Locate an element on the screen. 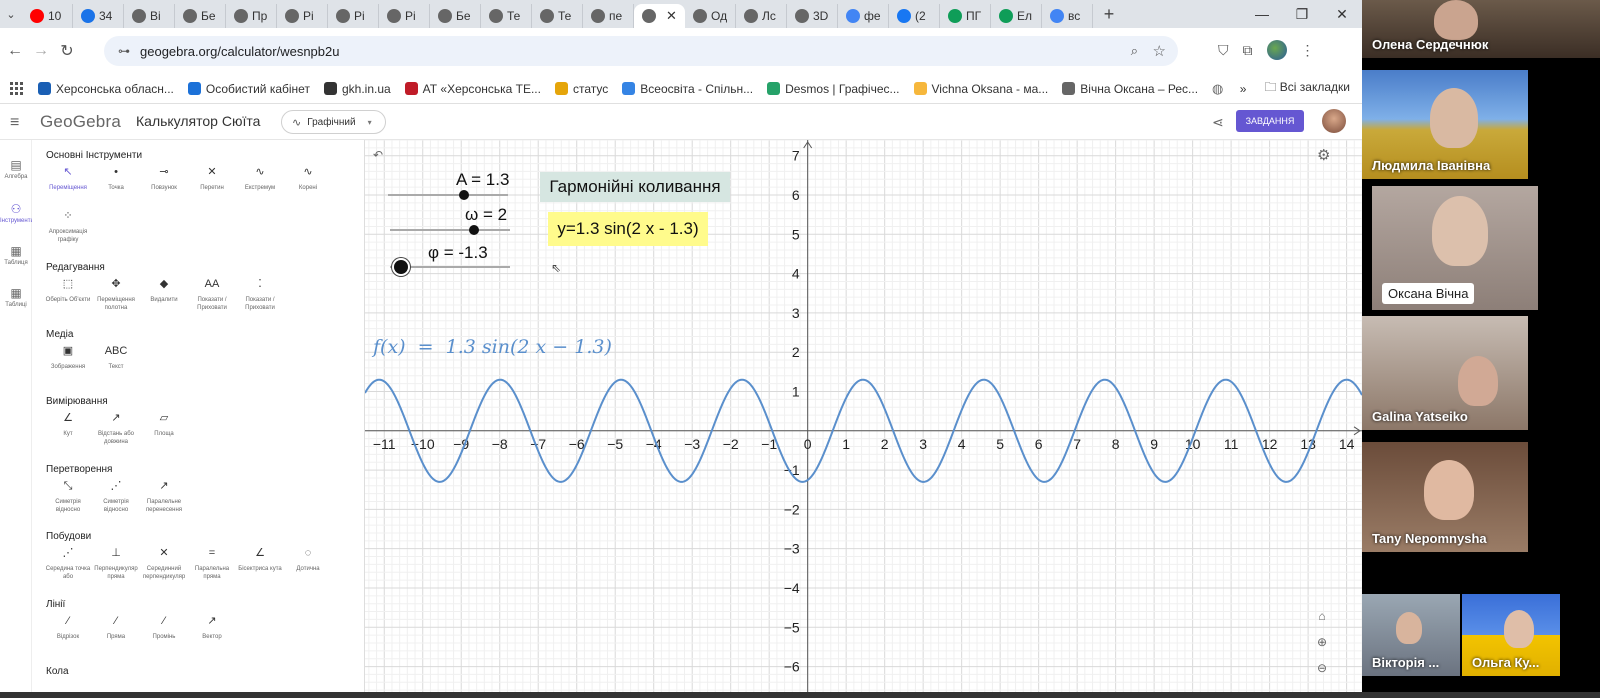 The height and width of the screenshot is (698, 1600). browser-tab: Бе is located at coordinates (455, 16).